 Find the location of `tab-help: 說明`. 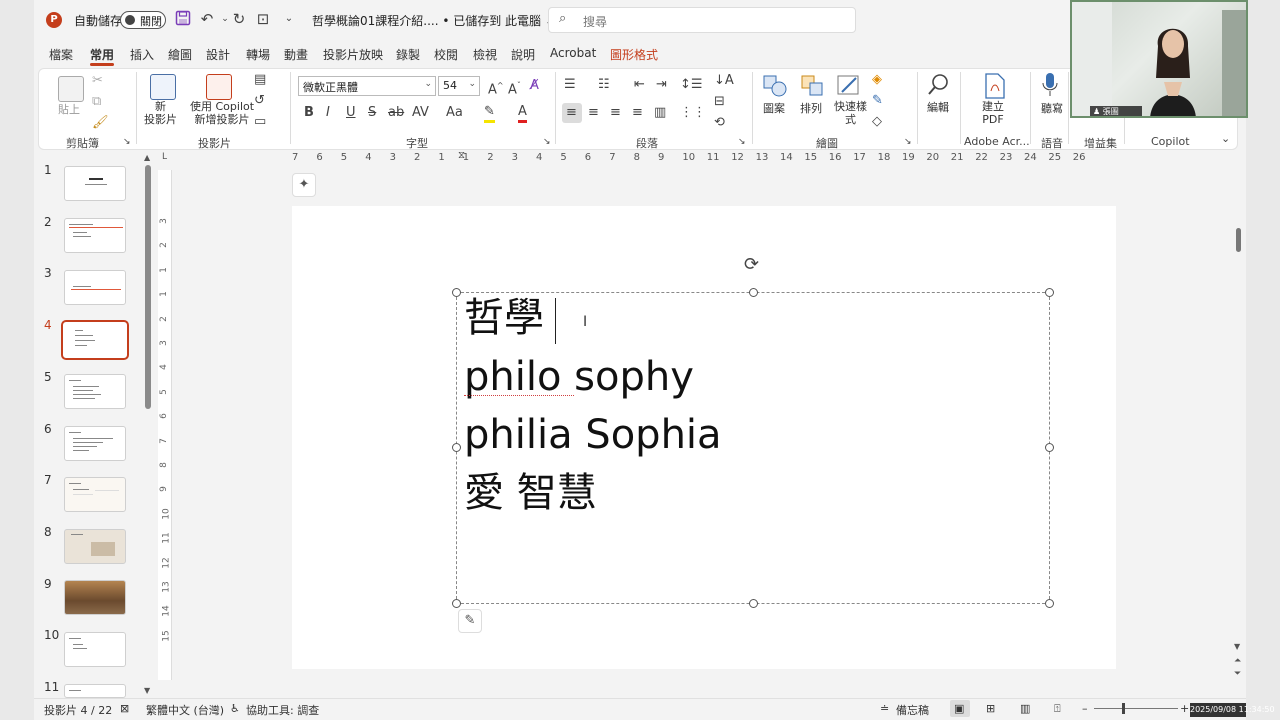

tab-help: 說明 is located at coordinates (523, 54).